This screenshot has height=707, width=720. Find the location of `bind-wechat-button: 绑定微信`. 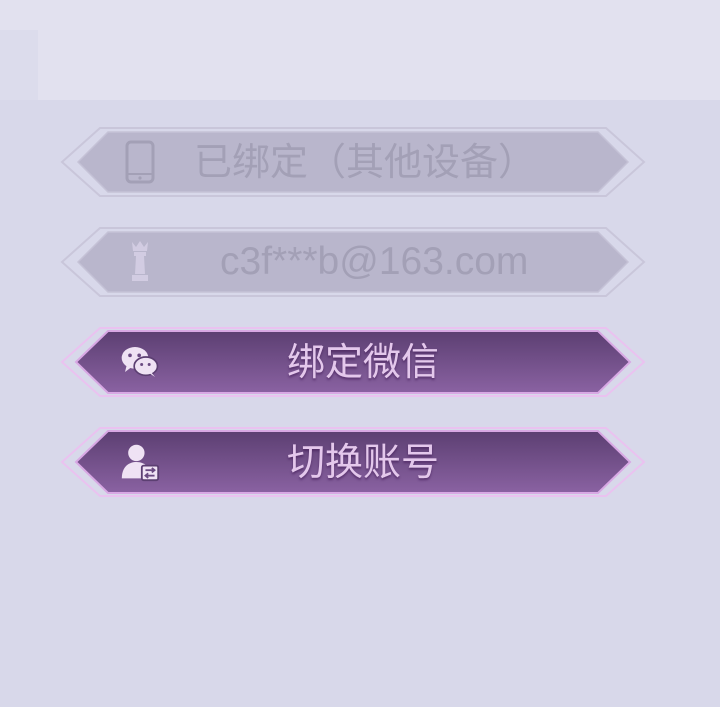

bind-wechat-button: 绑定微信 is located at coordinates (353, 362).